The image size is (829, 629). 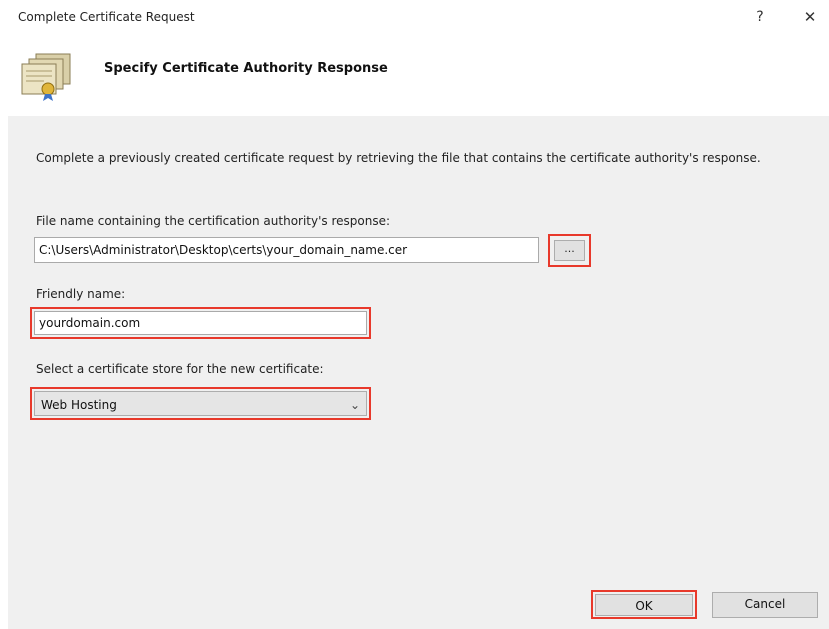 What do you see at coordinates (286, 250) in the screenshot?
I see `file-name-input` at bounding box center [286, 250].